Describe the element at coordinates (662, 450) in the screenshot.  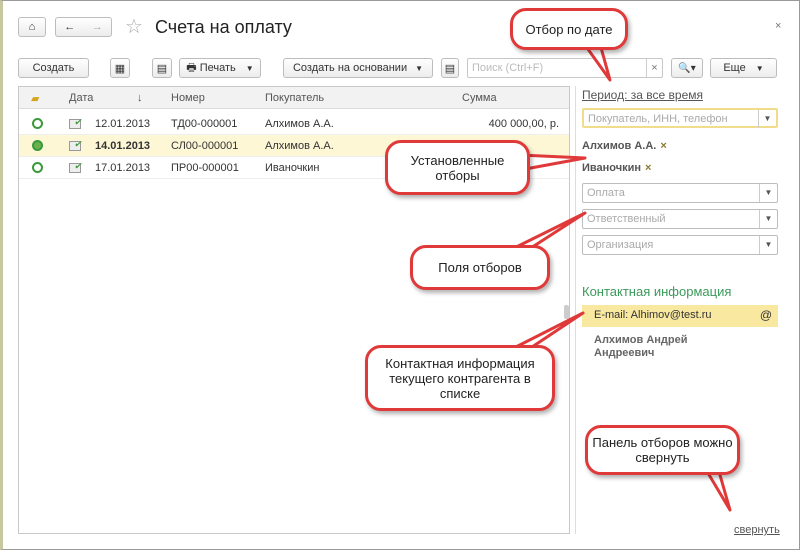
I see `callout-collapse-panel: Панель отборов можно свернуть` at that location.